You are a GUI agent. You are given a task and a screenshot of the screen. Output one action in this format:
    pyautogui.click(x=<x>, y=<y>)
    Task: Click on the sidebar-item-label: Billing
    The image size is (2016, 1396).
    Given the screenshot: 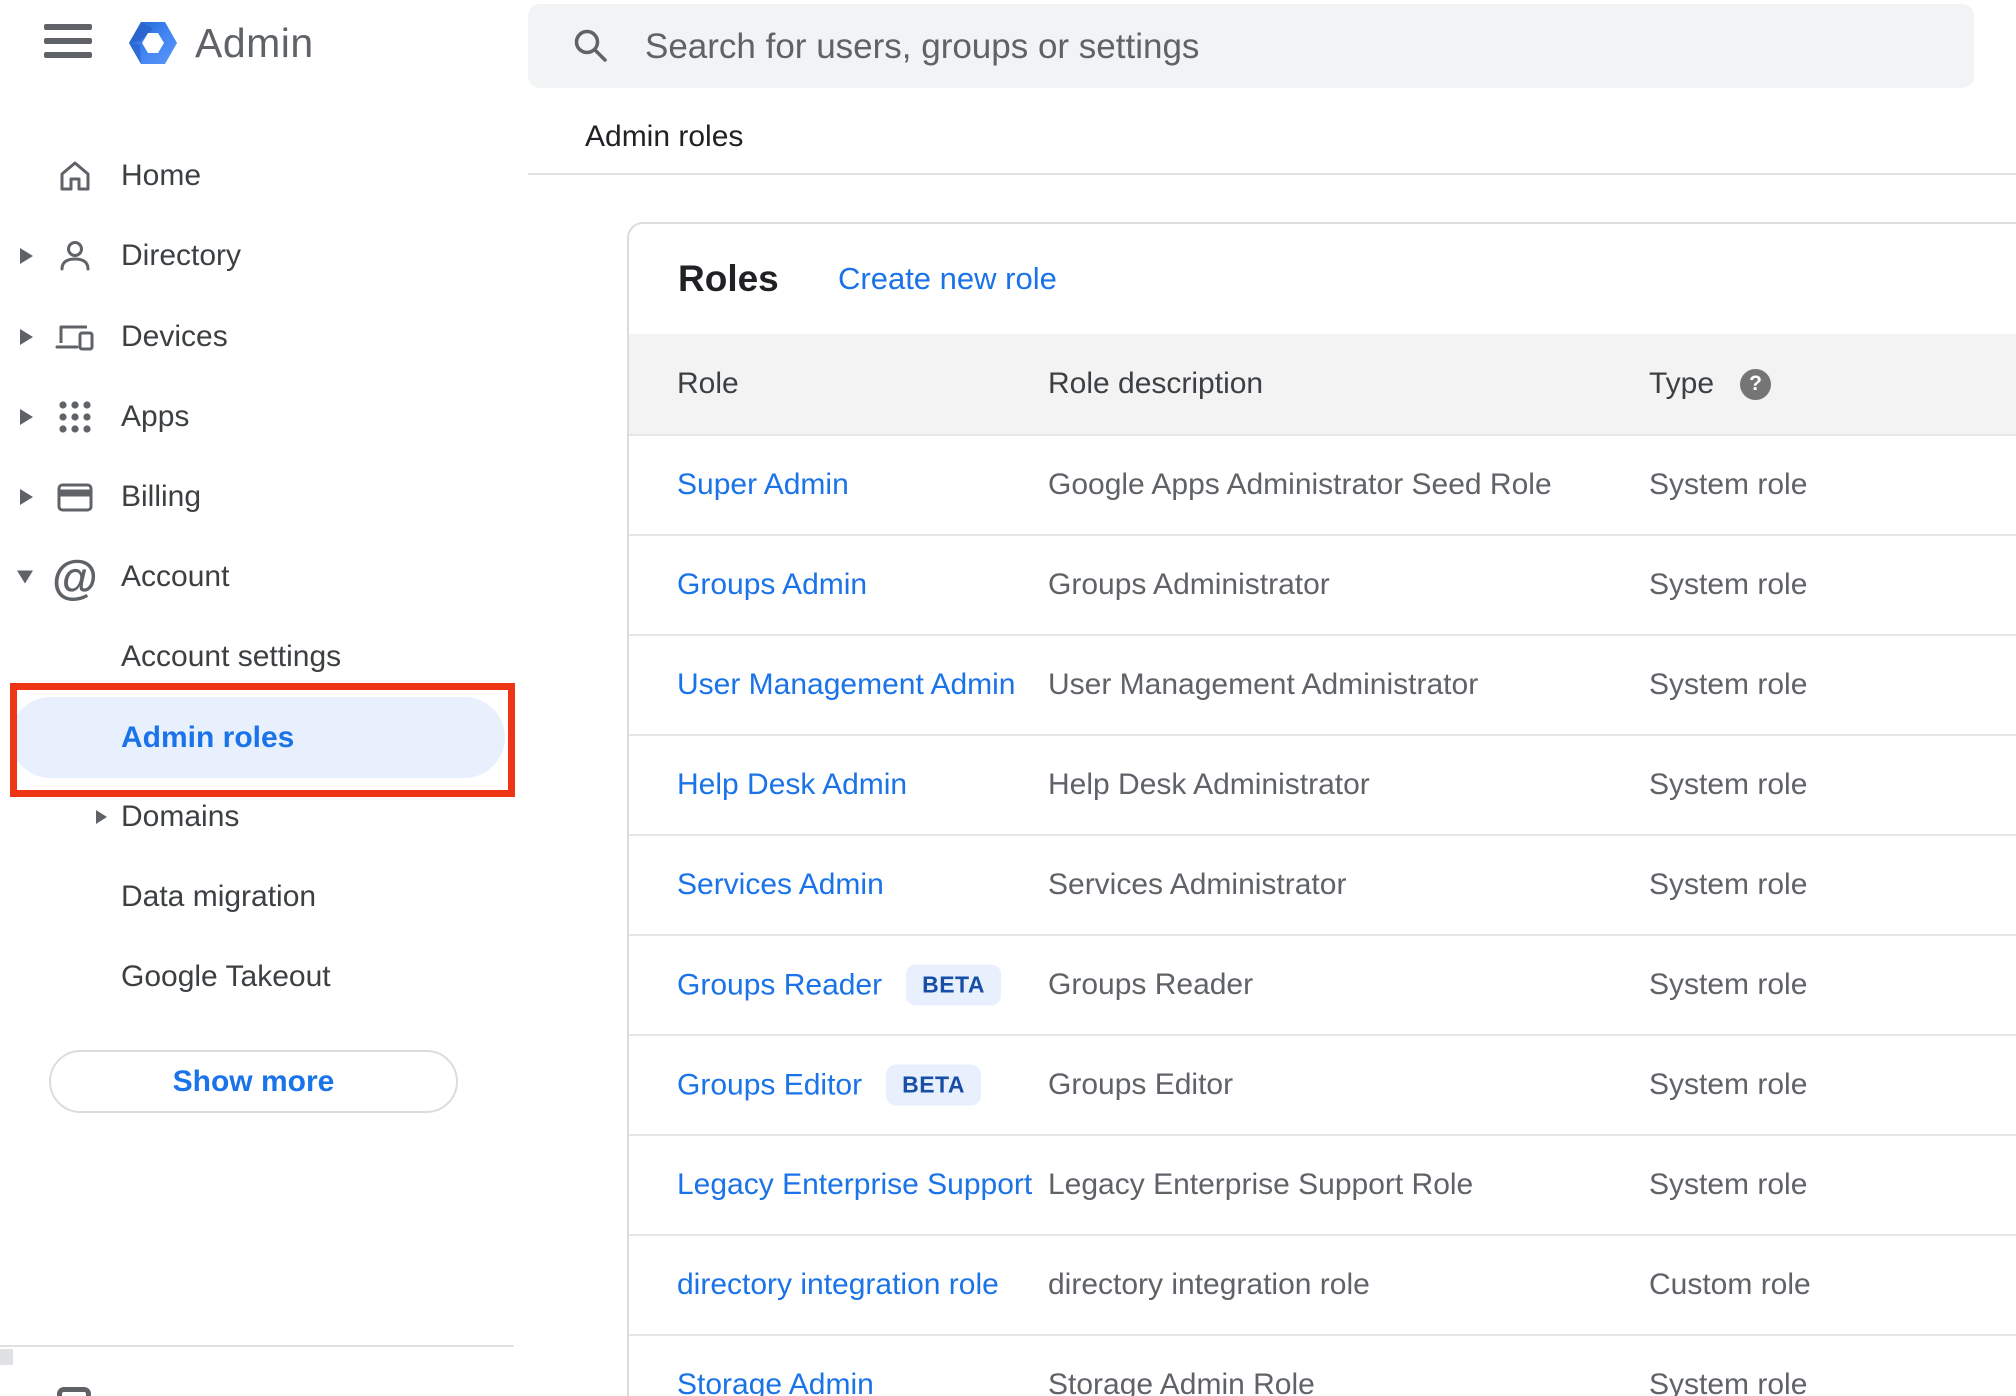 What is the action you would take?
    pyautogui.click(x=161, y=496)
    